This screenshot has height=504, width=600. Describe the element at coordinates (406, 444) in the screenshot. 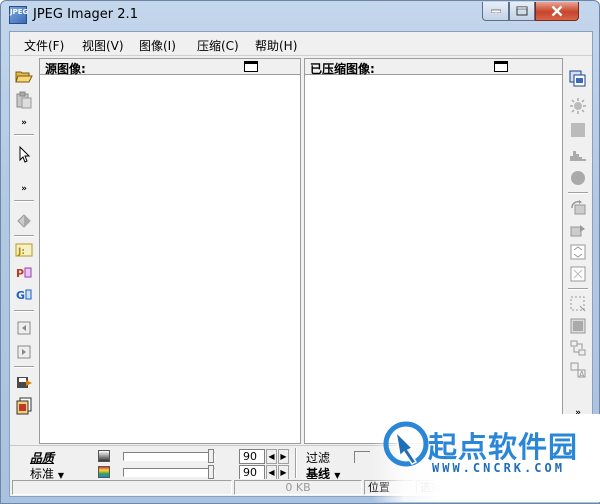

I see `watermark-logo-icon` at that location.